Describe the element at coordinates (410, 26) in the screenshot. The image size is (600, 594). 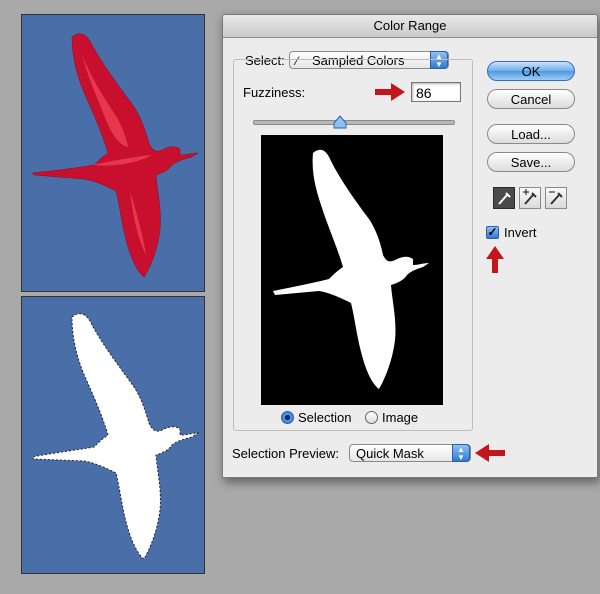
I see `dialog-title: Color Range` at that location.